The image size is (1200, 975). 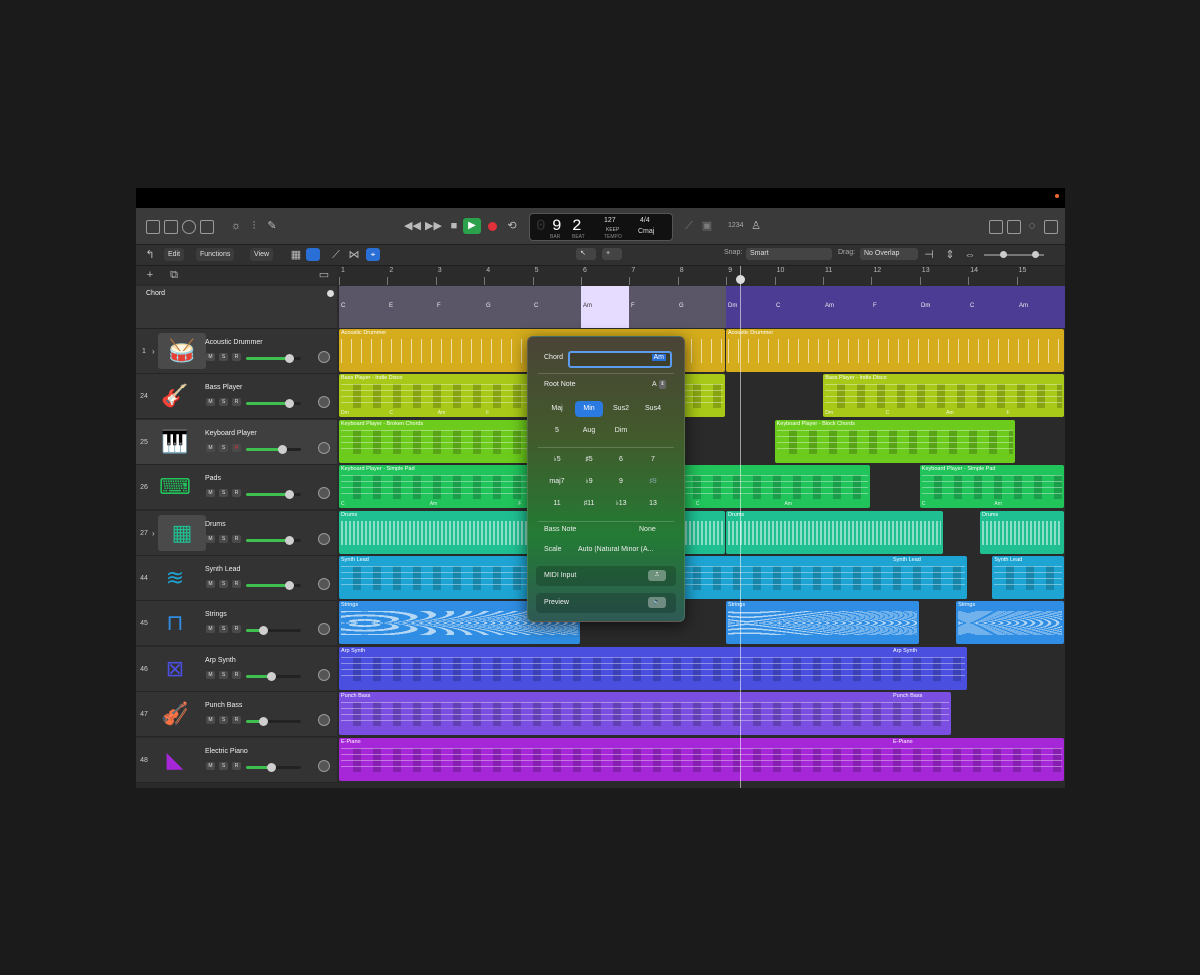 What do you see at coordinates (889, 254) in the screenshot?
I see `drag-select: No Overlap` at bounding box center [889, 254].